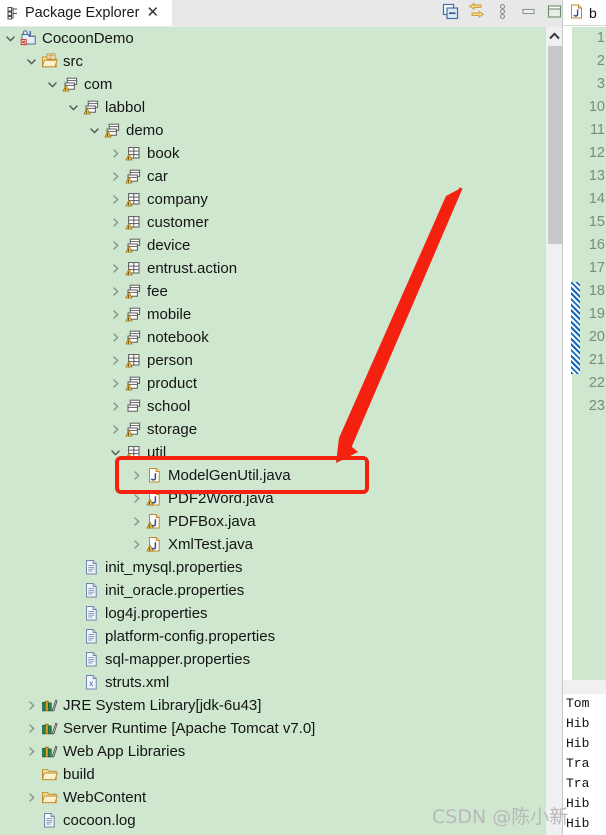 The height and width of the screenshot is (835, 606). What do you see at coordinates (172, 429) in the screenshot?
I see `tree-row-label: storage` at bounding box center [172, 429].